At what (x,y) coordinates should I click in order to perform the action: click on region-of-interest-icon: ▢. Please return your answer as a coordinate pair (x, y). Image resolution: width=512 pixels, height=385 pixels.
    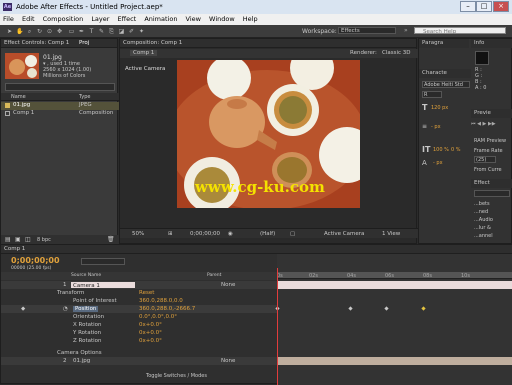
    Looking at the image, I should click on (292, 234).